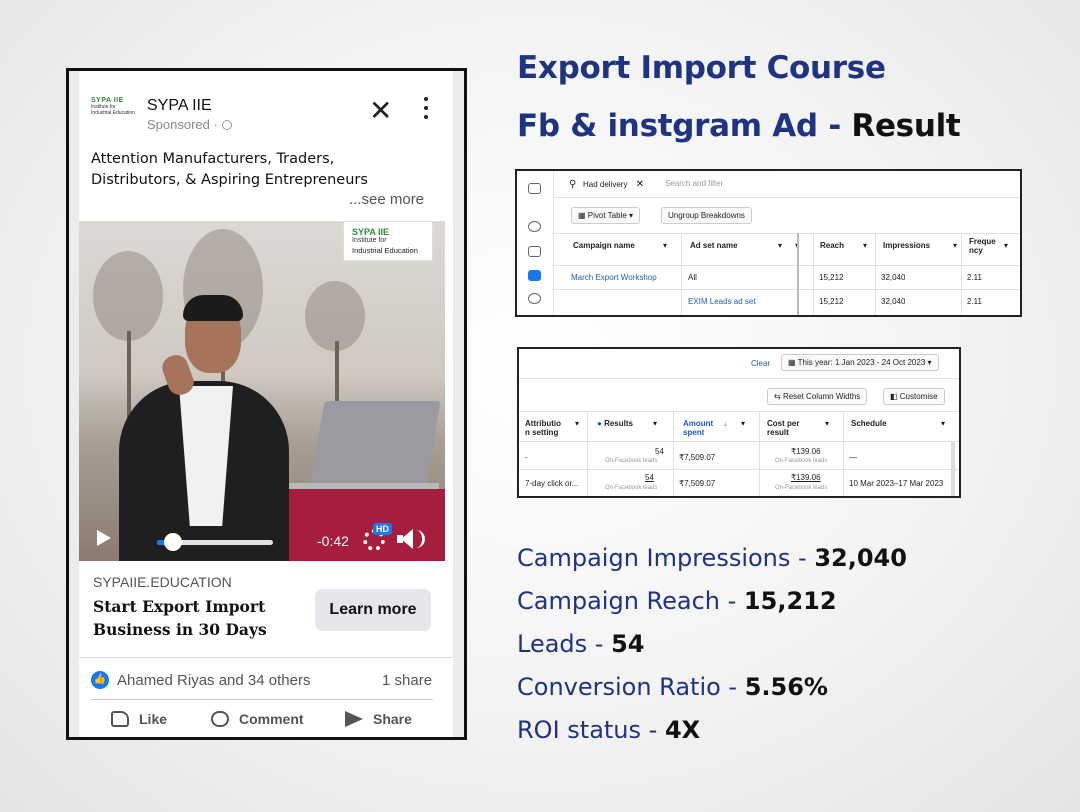  I want to click on emoji-icon, so click(534, 226).